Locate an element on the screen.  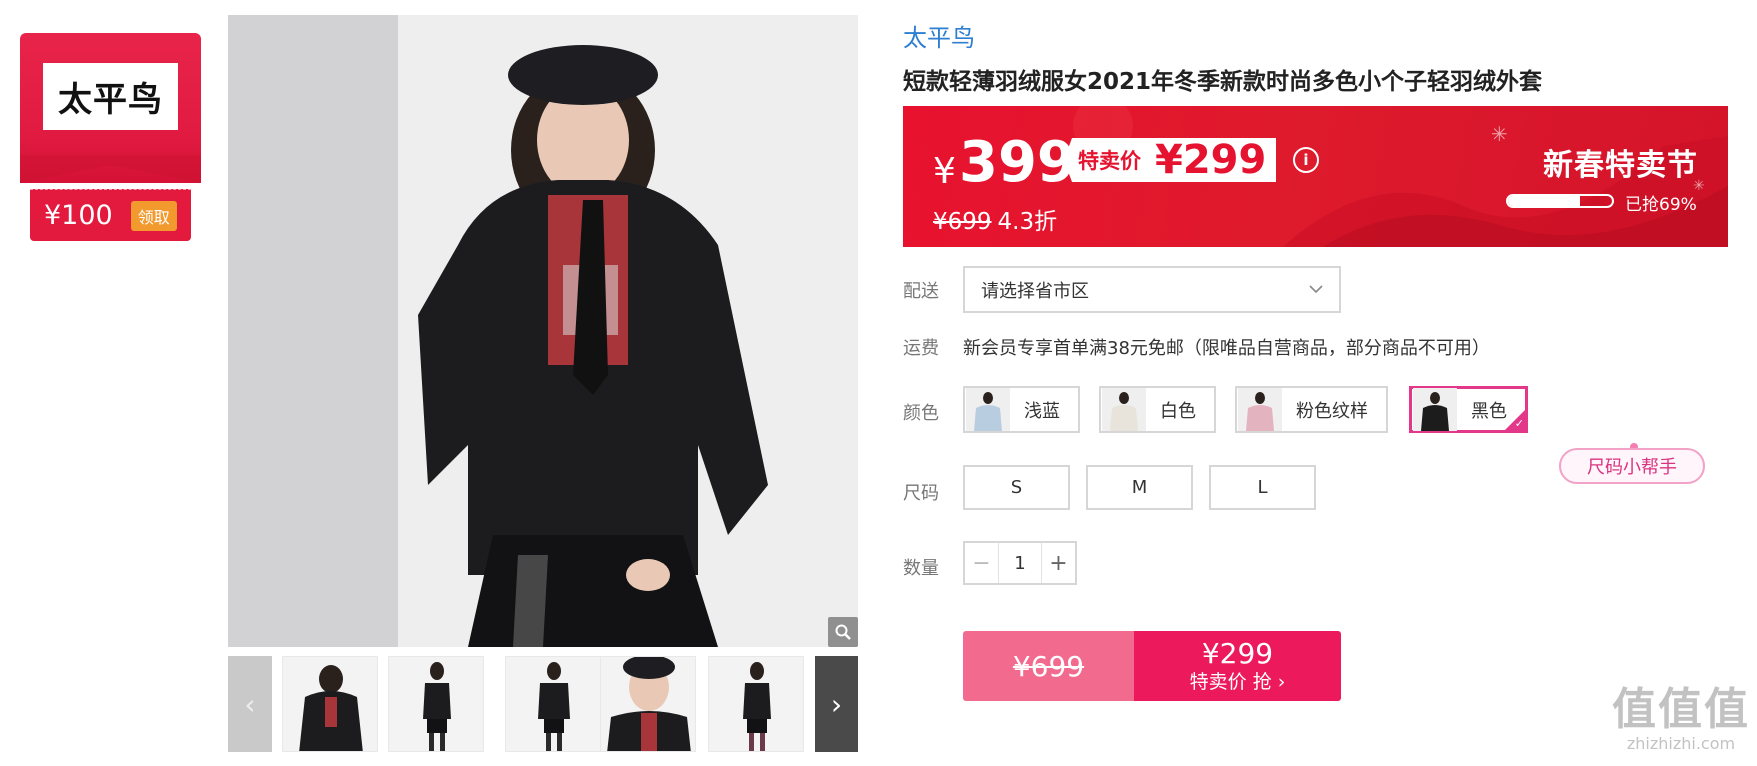
special-price-tag: 特卖价 ¥299 is located at coordinates (1170, 160).